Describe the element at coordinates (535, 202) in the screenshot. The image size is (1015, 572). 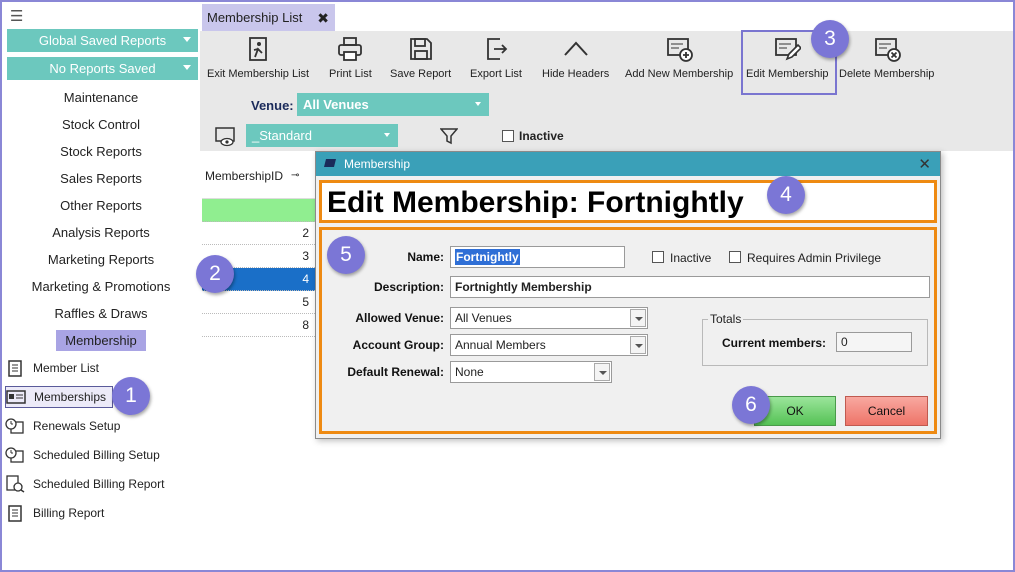
I see `dialog-heading: Edit Membership: Fortnightly` at that location.